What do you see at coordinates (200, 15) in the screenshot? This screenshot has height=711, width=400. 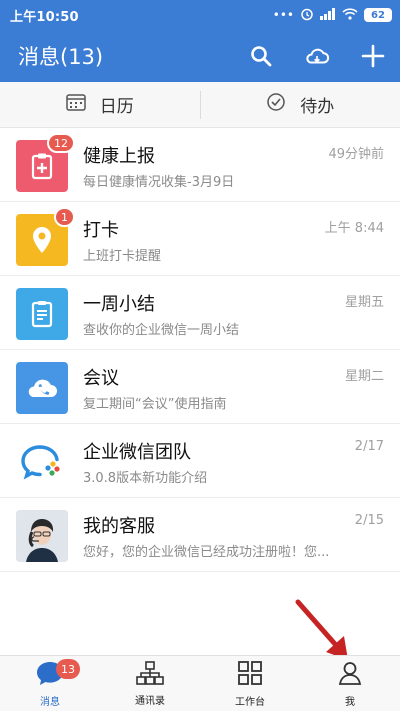 I see `status-bar: 上午10:50 ••• 62` at bounding box center [200, 15].